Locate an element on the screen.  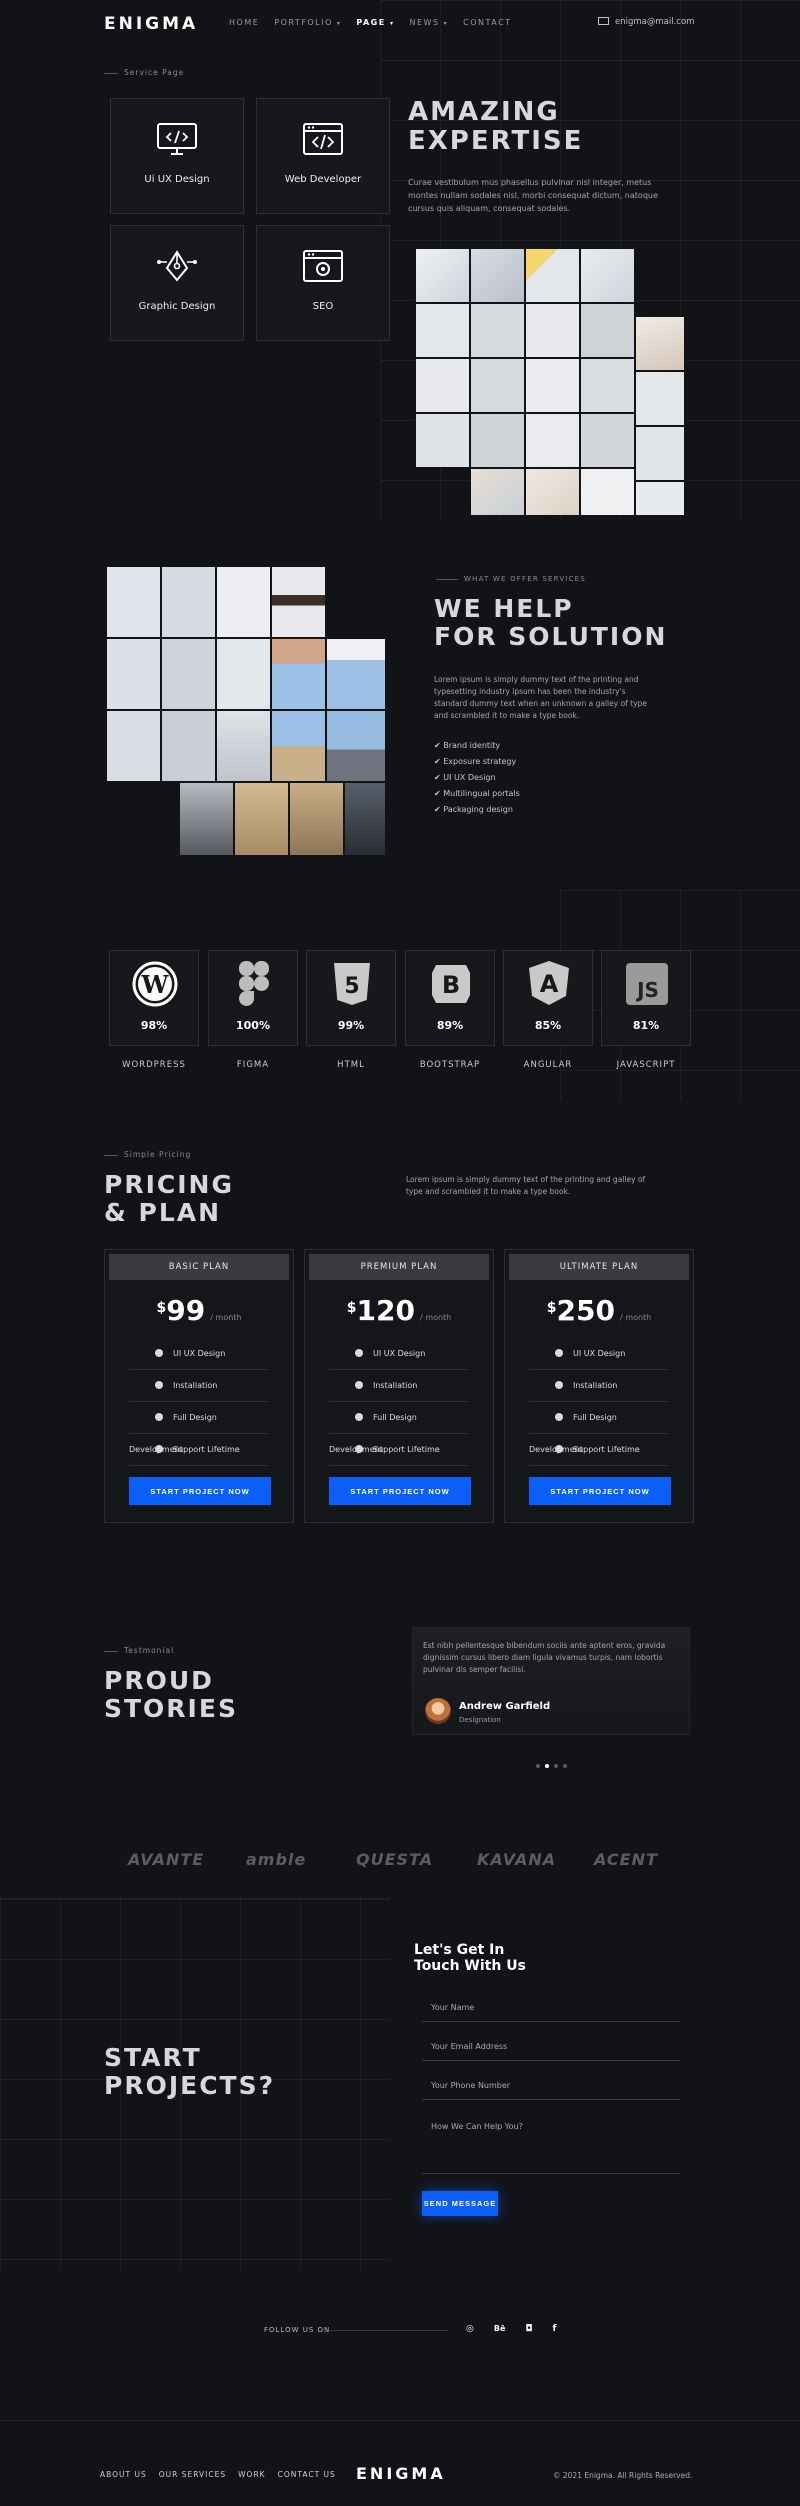
testimonial-title: PROUD STORIES is located at coordinates (171, 1694).